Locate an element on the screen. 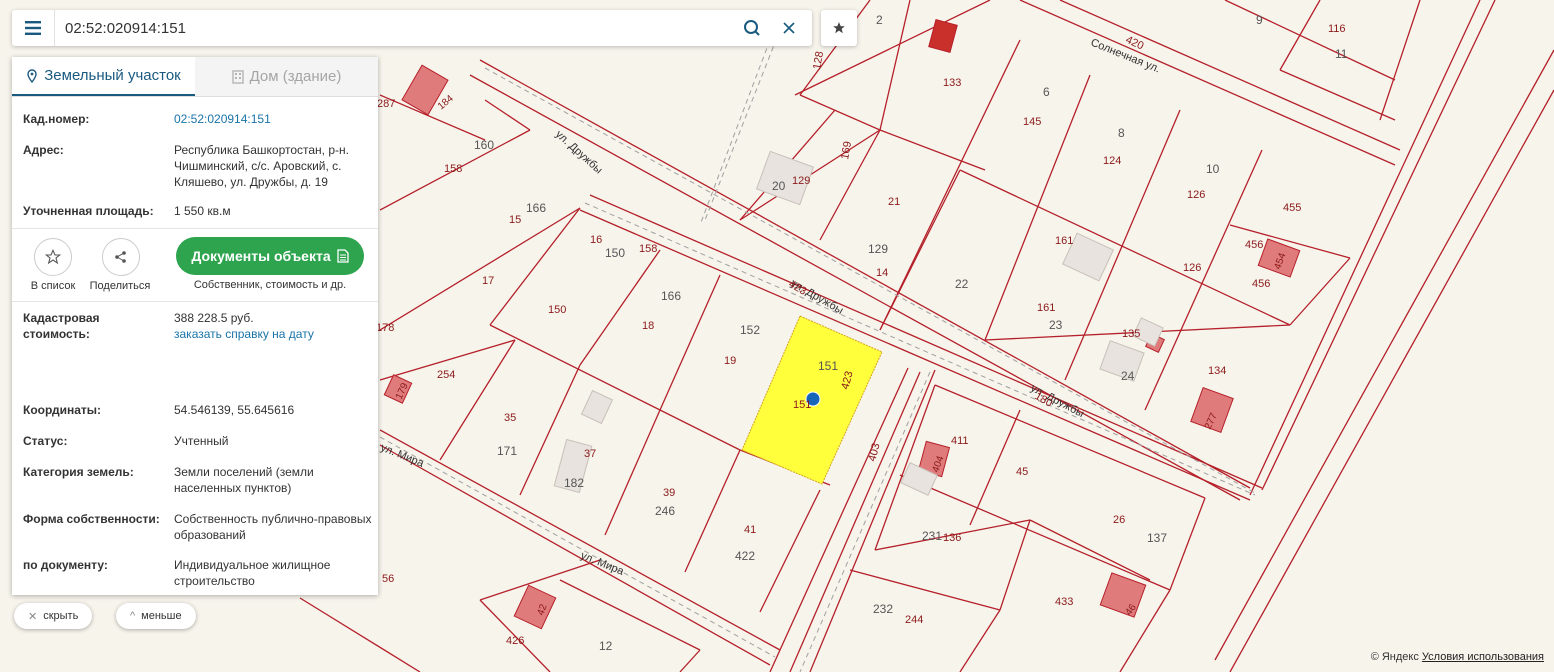 The image size is (1554, 672). tab-land-plot-label: Земельный участок is located at coordinates (112, 75).